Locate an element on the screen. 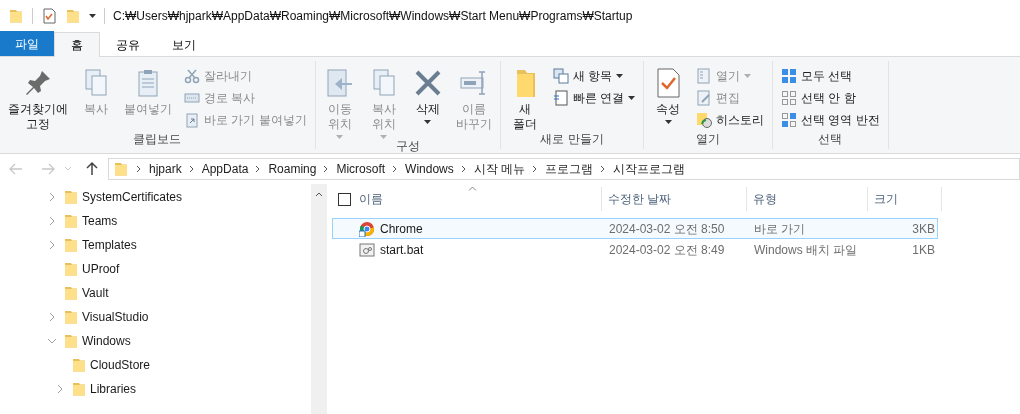 This screenshot has width=1020, height=414. tree-item: Teams is located at coordinates (100, 221).